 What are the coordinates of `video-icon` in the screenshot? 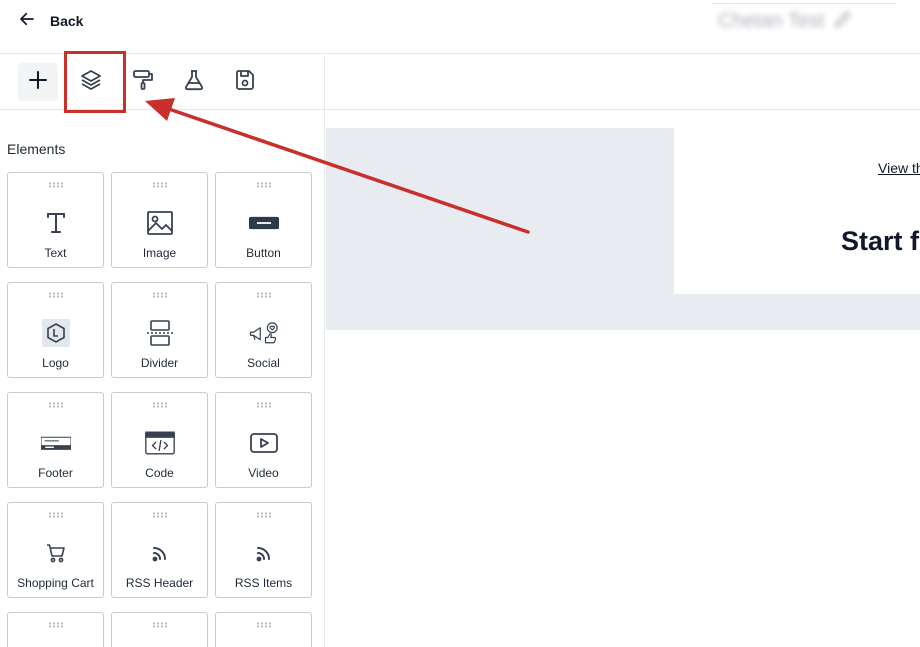 It's located at (264, 443).